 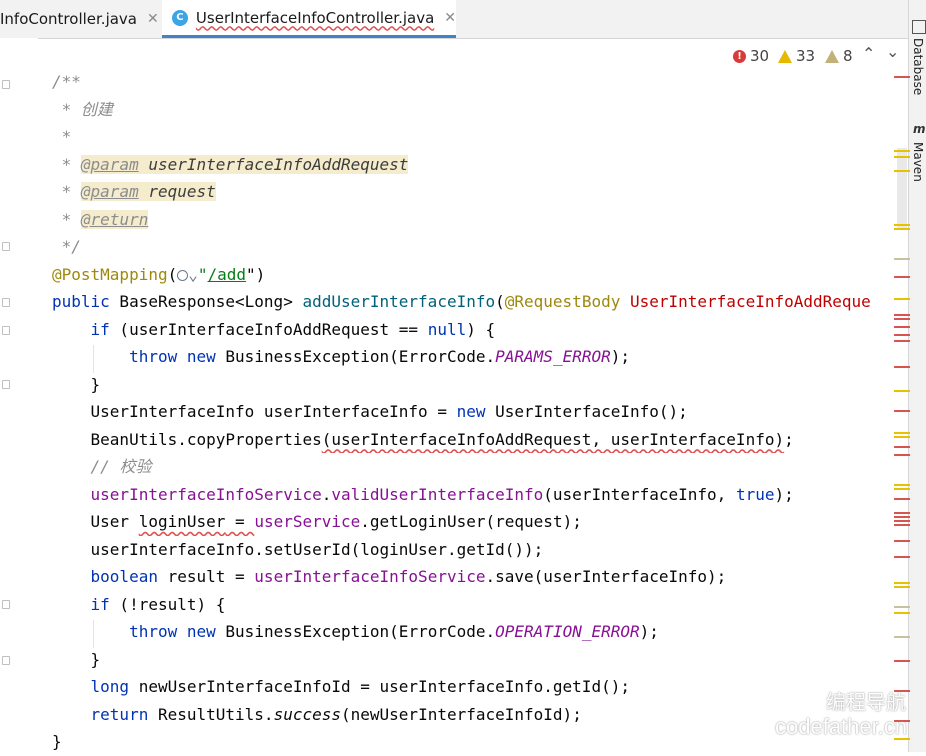 I want to click on weak-warning-count: 8, so click(x=839, y=56).